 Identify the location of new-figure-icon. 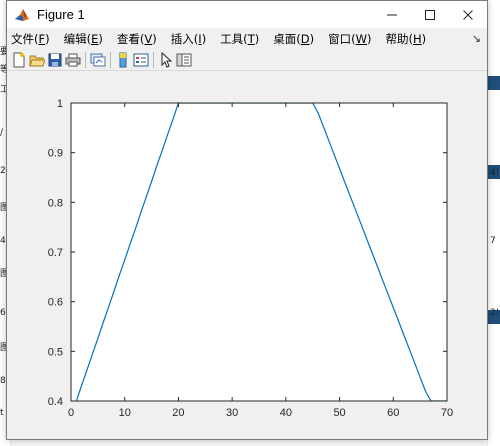
(19, 60).